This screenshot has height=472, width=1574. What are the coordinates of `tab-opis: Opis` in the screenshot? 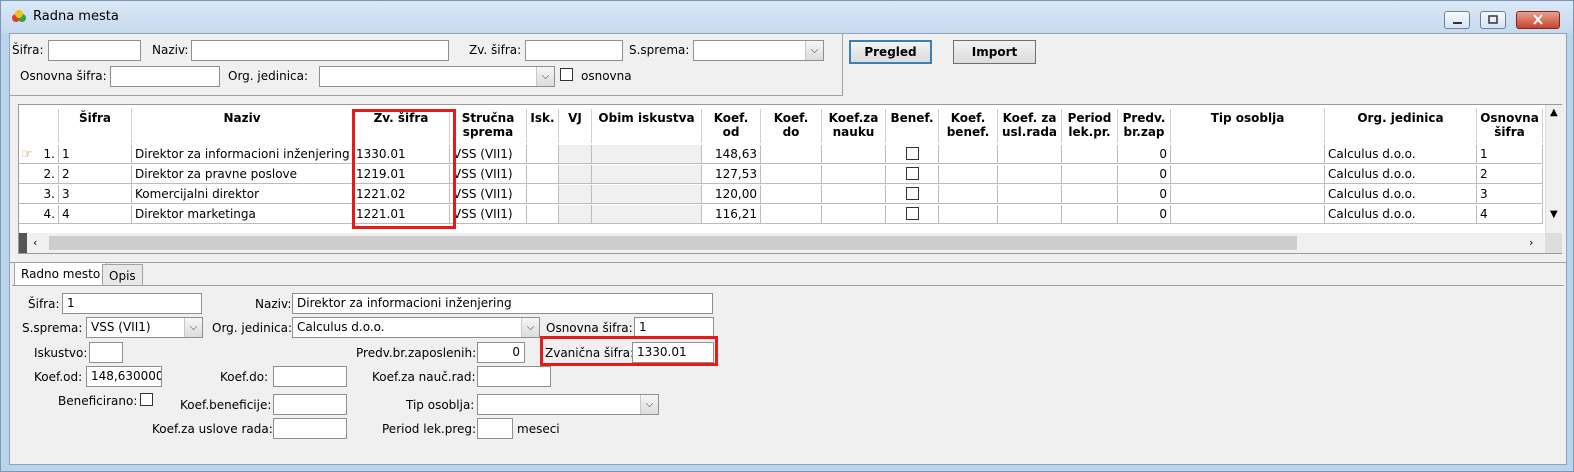 It's located at (122, 275).